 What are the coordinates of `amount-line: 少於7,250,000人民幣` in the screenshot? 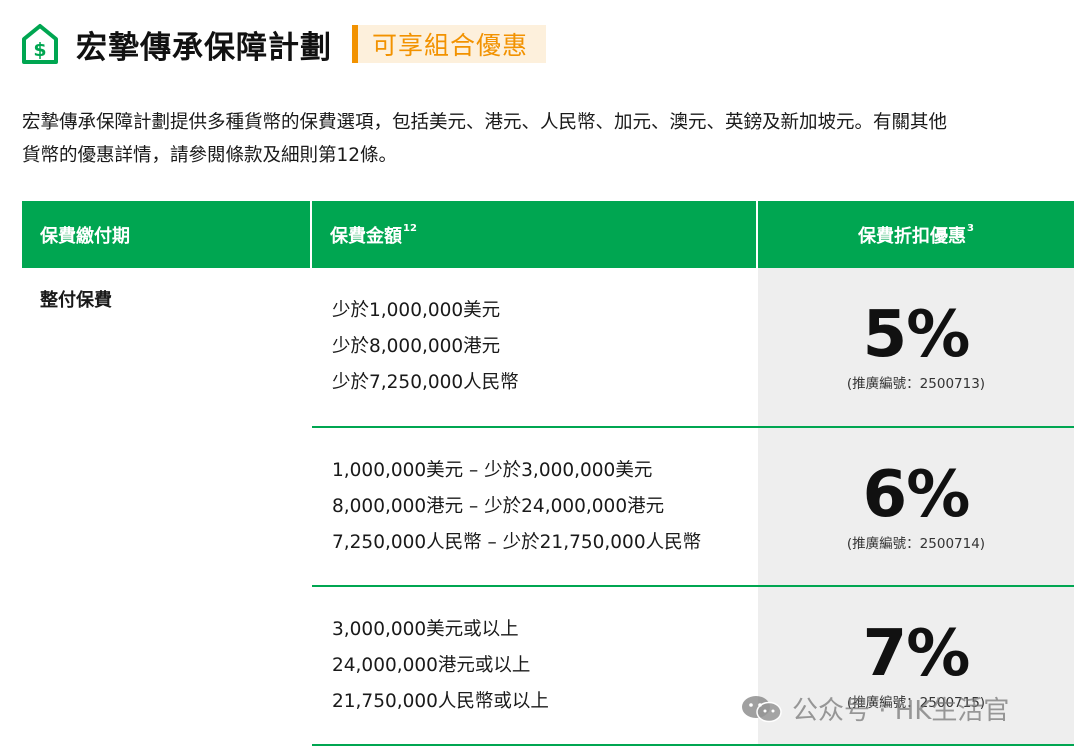 It's located at (425, 382).